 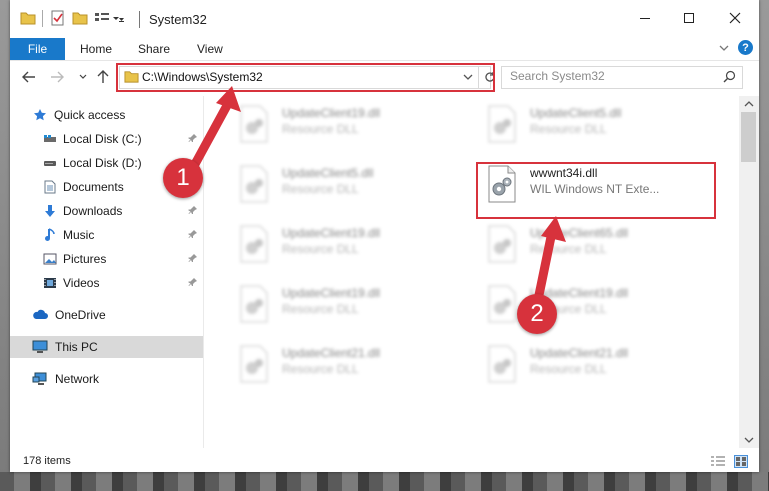 What do you see at coordinates (183, 178) in the screenshot?
I see `step-1-callout: 1` at bounding box center [183, 178].